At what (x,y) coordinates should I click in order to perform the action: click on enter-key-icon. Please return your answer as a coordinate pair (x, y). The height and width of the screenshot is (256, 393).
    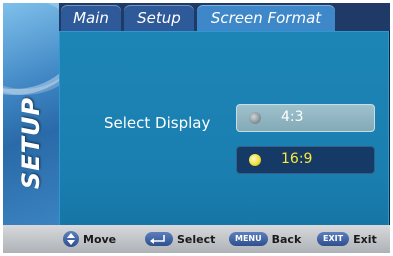
    Looking at the image, I should click on (159, 239).